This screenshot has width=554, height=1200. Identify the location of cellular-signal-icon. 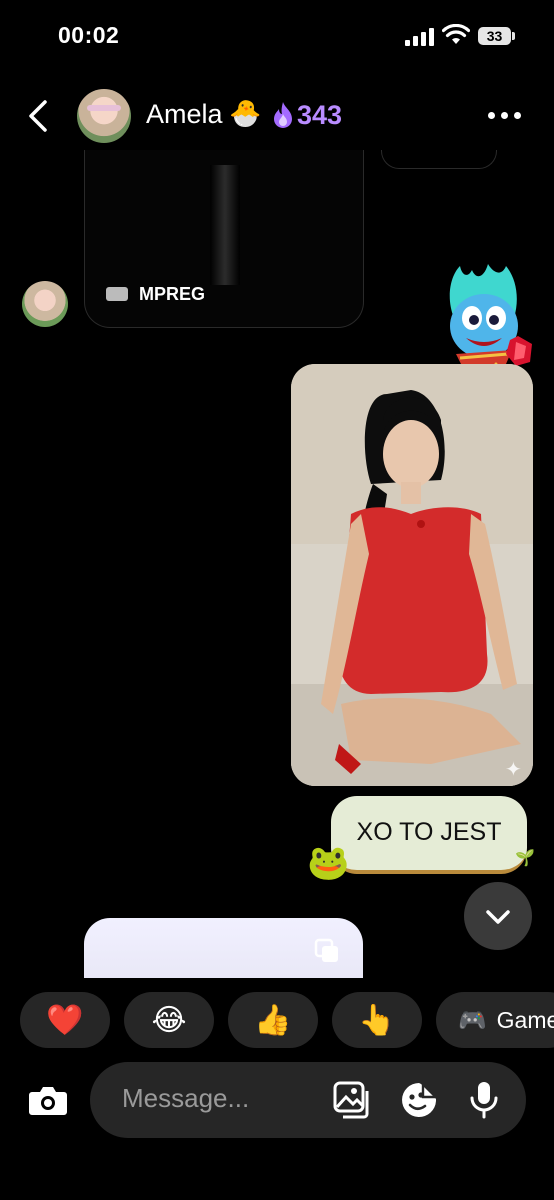
(419, 37).